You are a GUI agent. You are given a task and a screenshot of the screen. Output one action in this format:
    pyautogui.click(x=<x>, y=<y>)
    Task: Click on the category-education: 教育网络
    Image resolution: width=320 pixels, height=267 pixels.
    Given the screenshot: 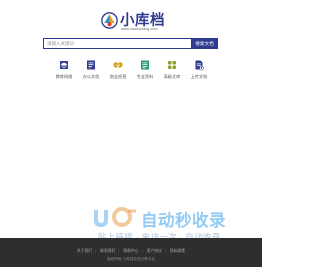 What is the action you would take?
    pyautogui.click(x=64, y=71)
    